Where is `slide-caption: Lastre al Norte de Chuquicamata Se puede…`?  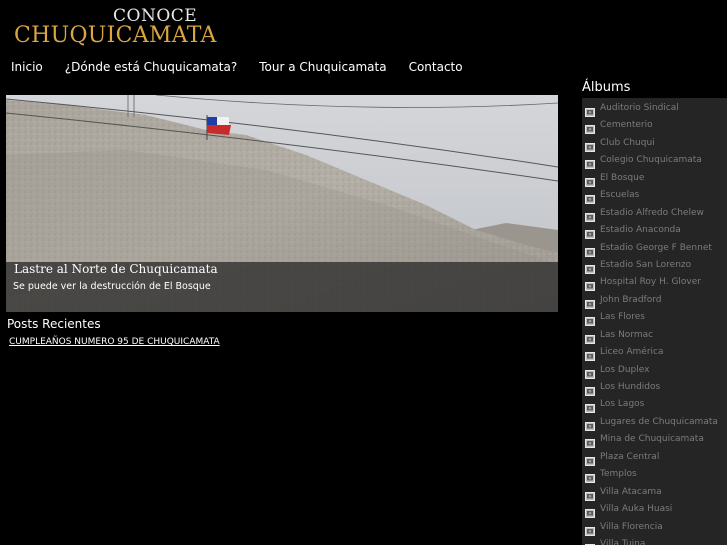 slide-caption: Lastre al Norte de Chuquicamata Se puede… is located at coordinates (282, 287).